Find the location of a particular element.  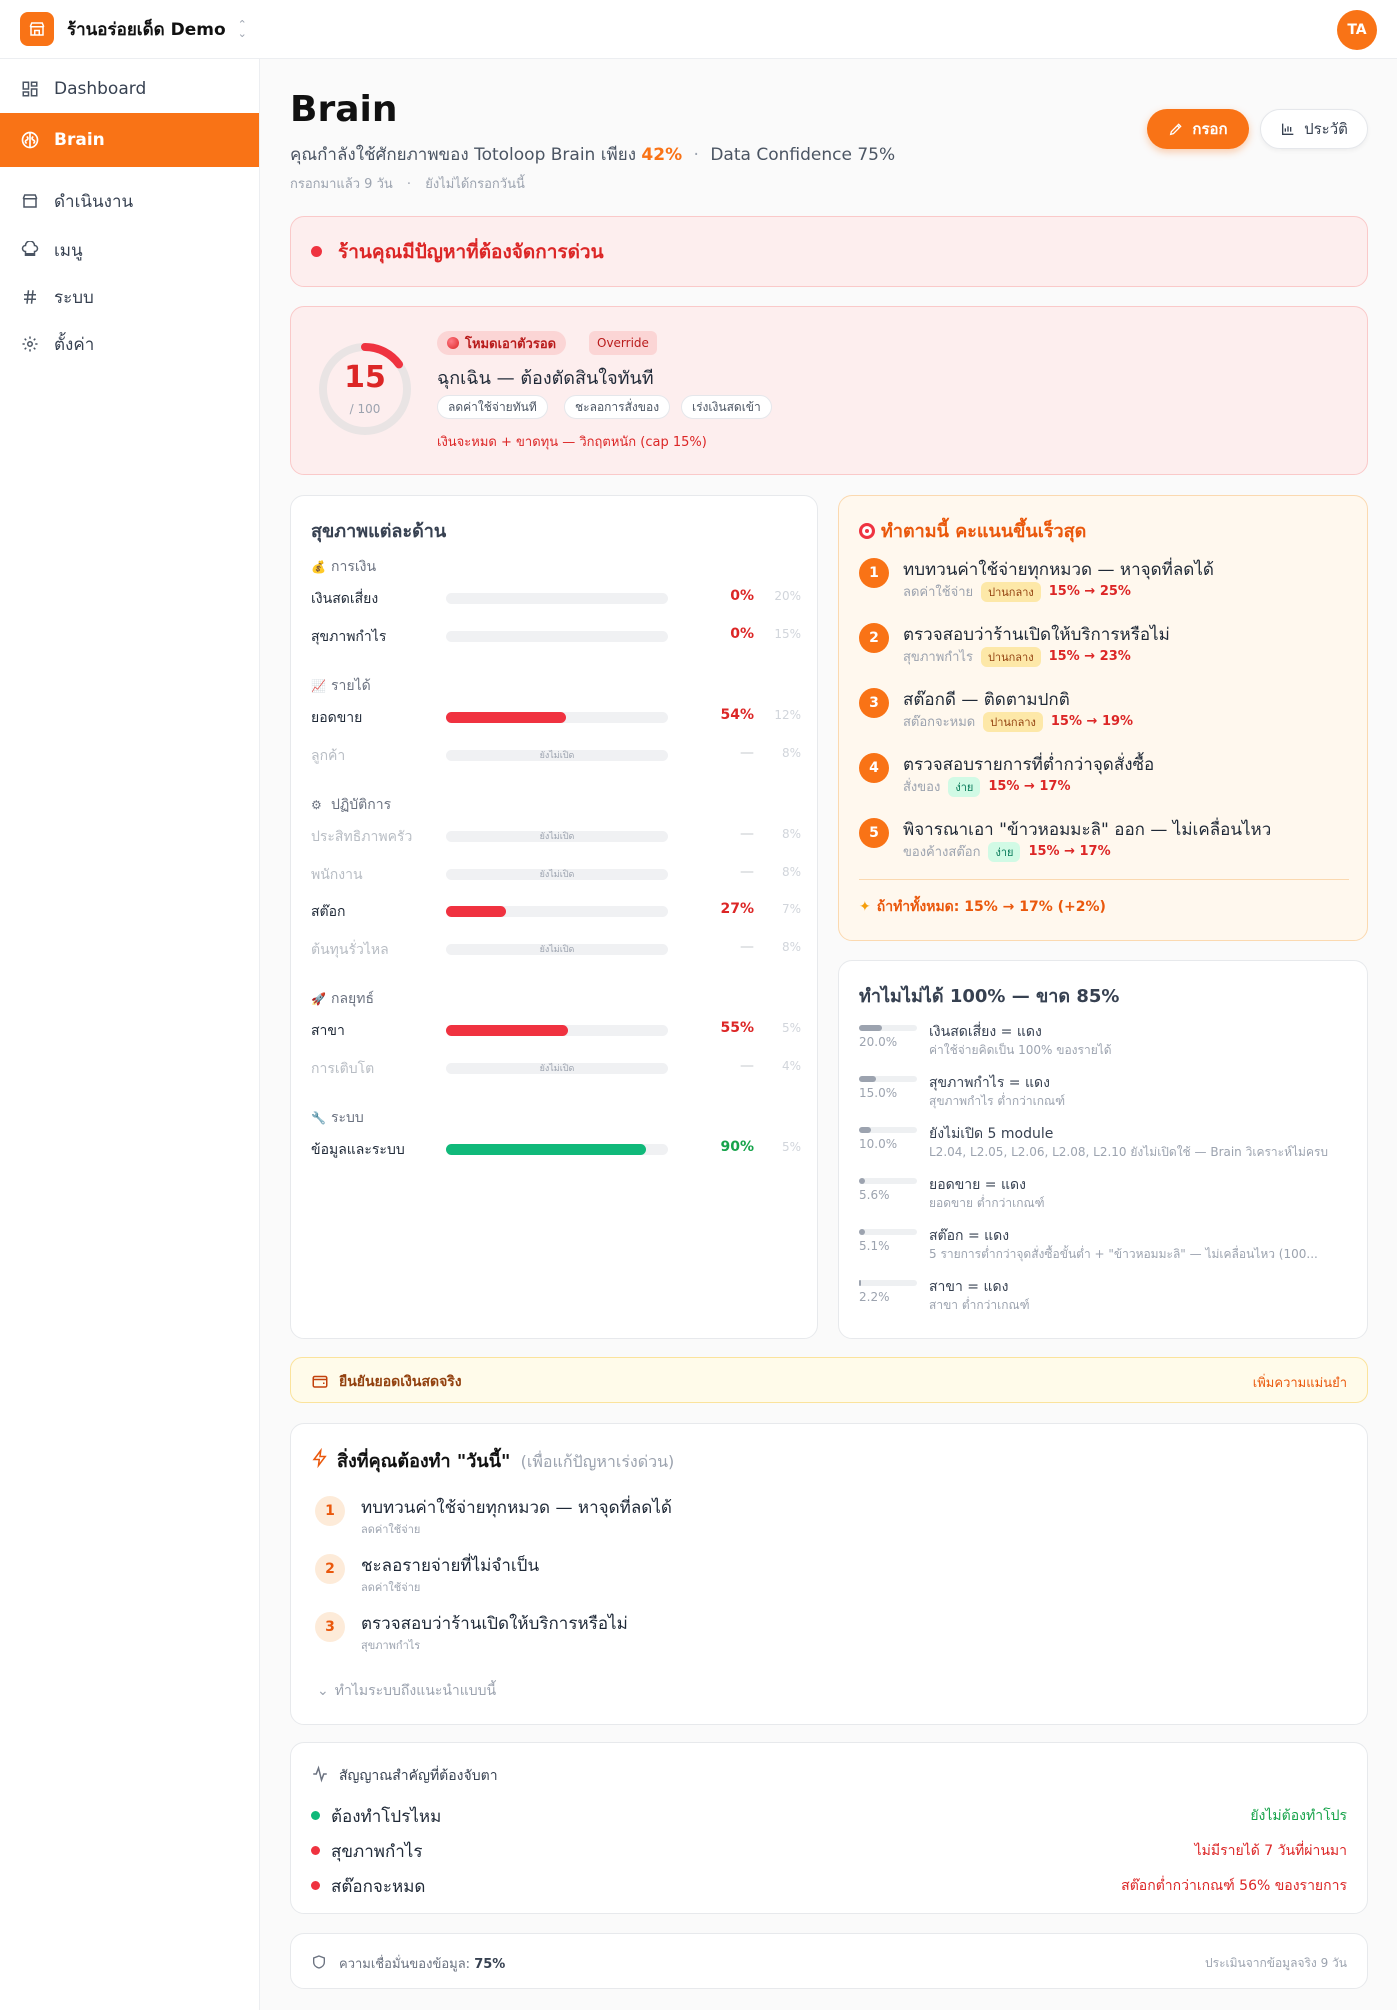

task-category: ลดค่าใช้จ่าย is located at coordinates (391, 1529).